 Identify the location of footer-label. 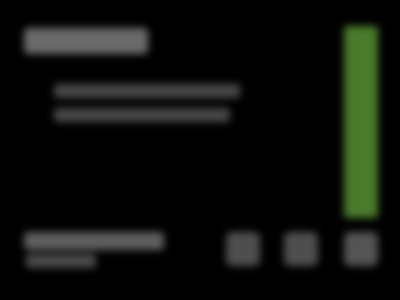
(94, 241).